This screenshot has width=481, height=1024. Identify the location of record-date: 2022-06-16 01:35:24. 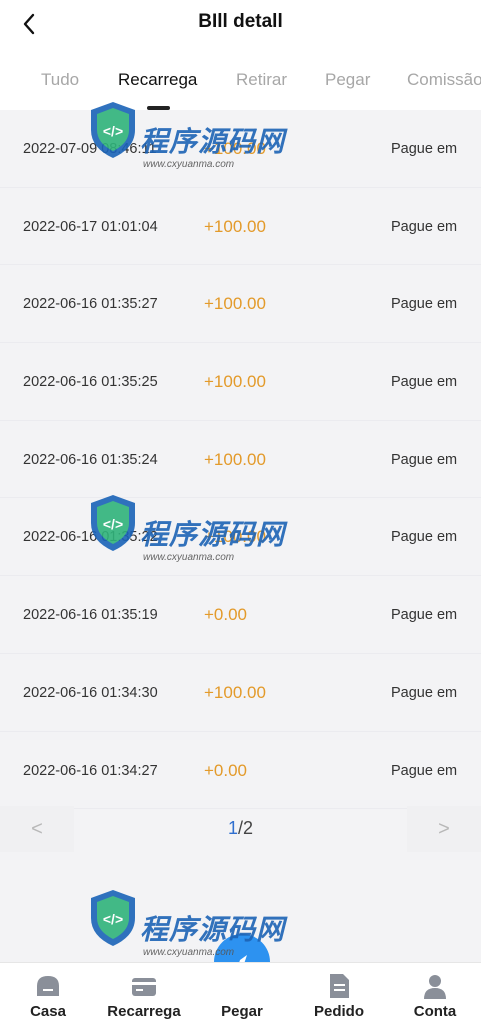
(90, 459).